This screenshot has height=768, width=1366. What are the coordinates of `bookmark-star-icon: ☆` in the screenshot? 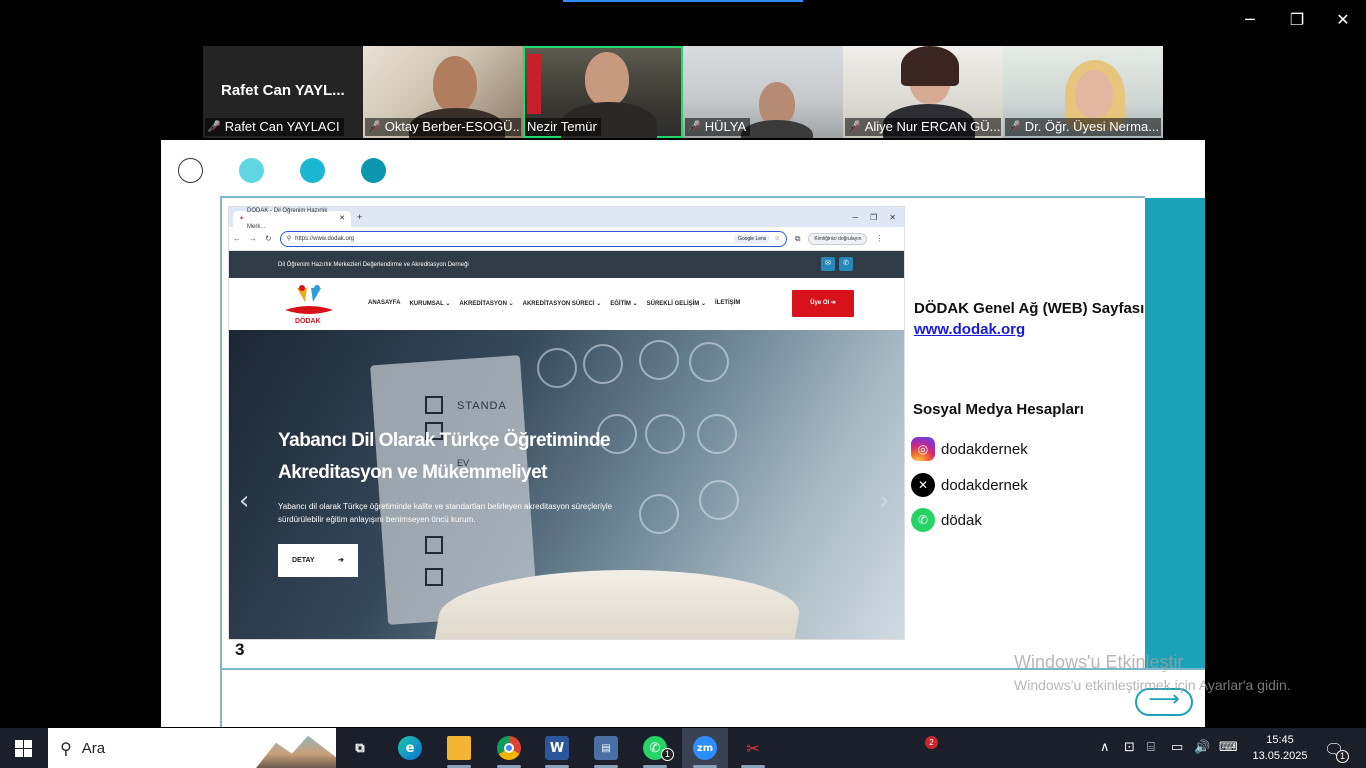 It's located at (777, 239).